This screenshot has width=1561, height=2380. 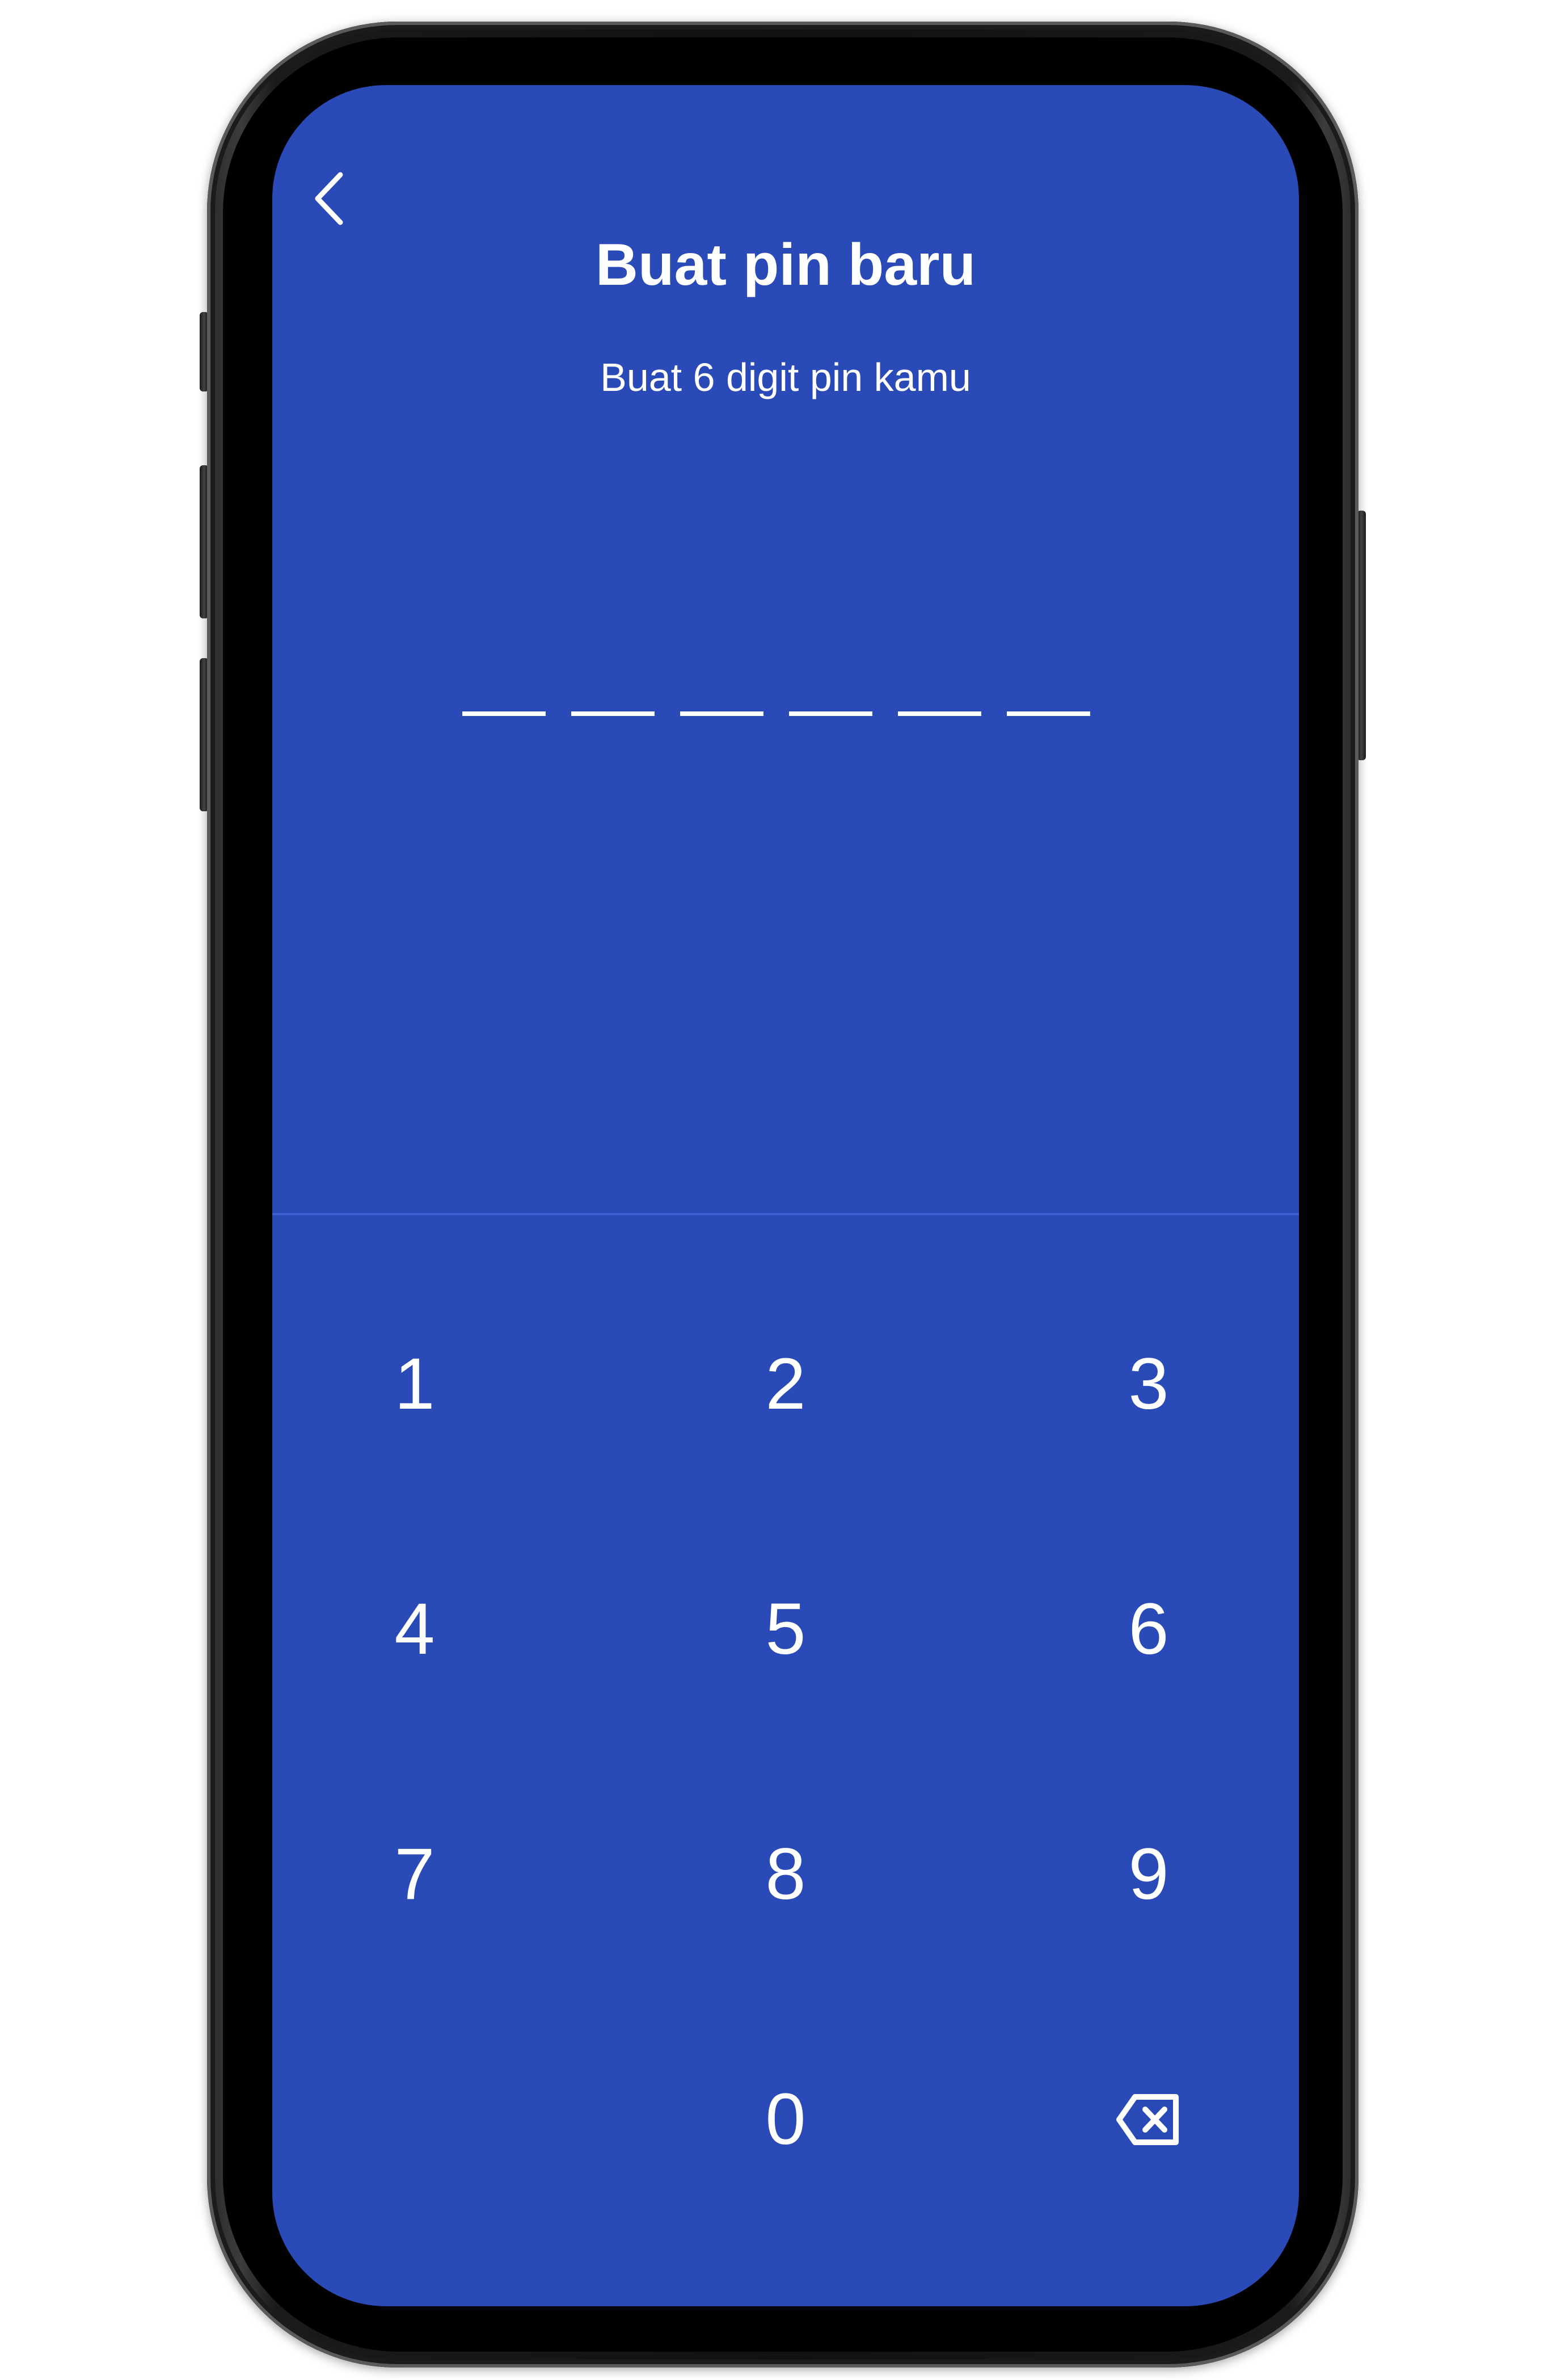 What do you see at coordinates (785, 377) in the screenshot?
I see `page-subtitle: Buat 6 digit pin kamu` at bounding box center [785, 377].